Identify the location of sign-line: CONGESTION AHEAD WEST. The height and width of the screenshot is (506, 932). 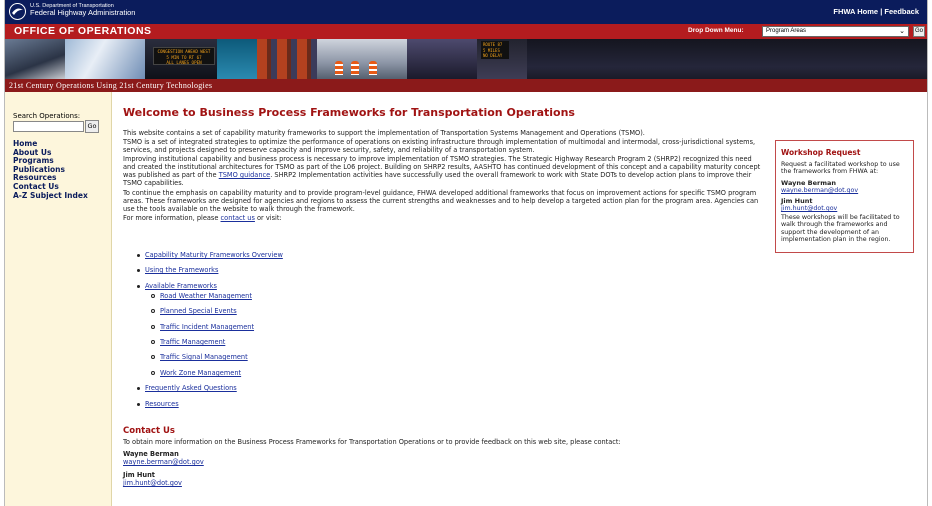
(184, 51).